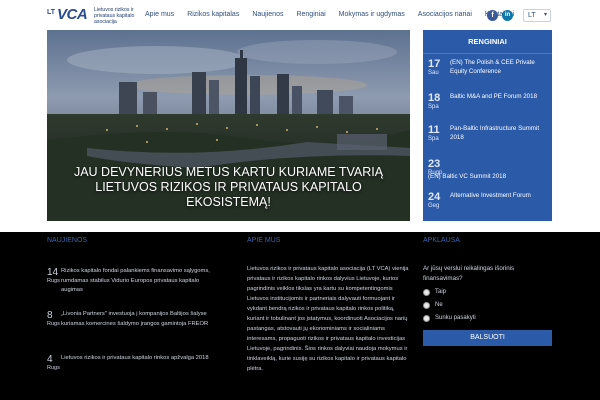 The width and height of the screenshot is (600, 400). Describe the element at coordinates (434, 130) in the screenshot. I see `event-day: 11` at that location.